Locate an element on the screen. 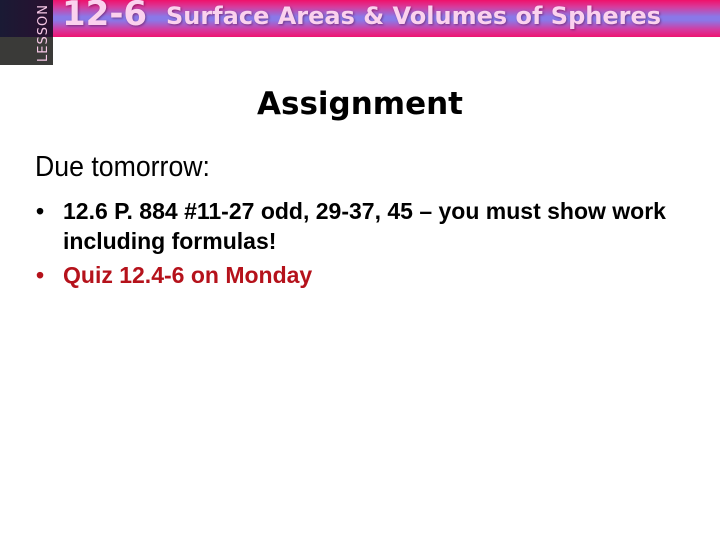  lesson-title: Surface Areas & Volumes of Spheres is located at coordinates (414, 16).